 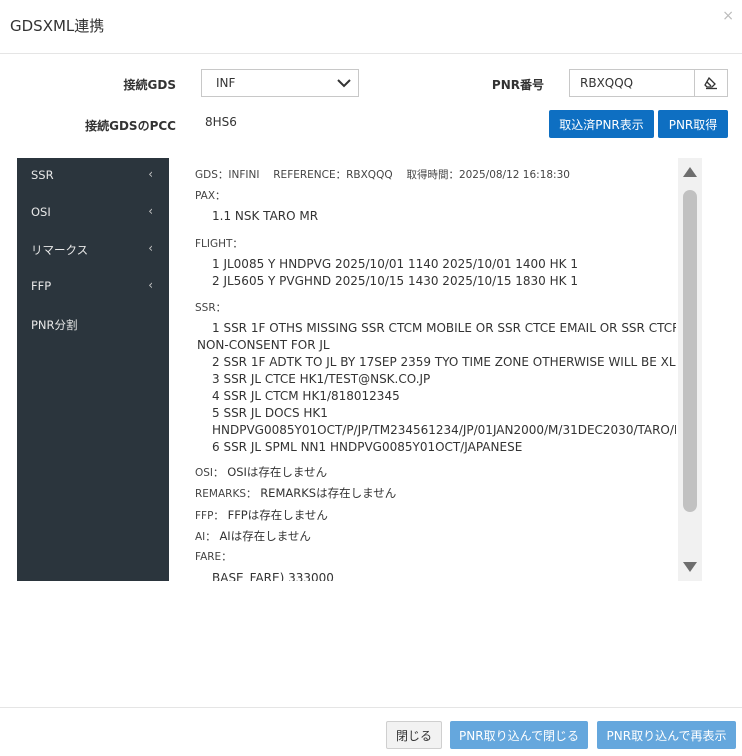 What do you see at coordinates (265, 216) in the screenshot?
I see `pax-line: 1.1 NSK TARO MR` at bounding box center [265, 216].